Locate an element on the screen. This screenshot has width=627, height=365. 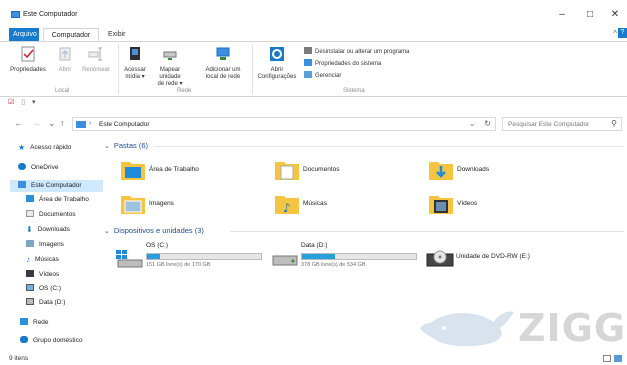
folder-pictures: Imagens is located at coordinates (185, 207).